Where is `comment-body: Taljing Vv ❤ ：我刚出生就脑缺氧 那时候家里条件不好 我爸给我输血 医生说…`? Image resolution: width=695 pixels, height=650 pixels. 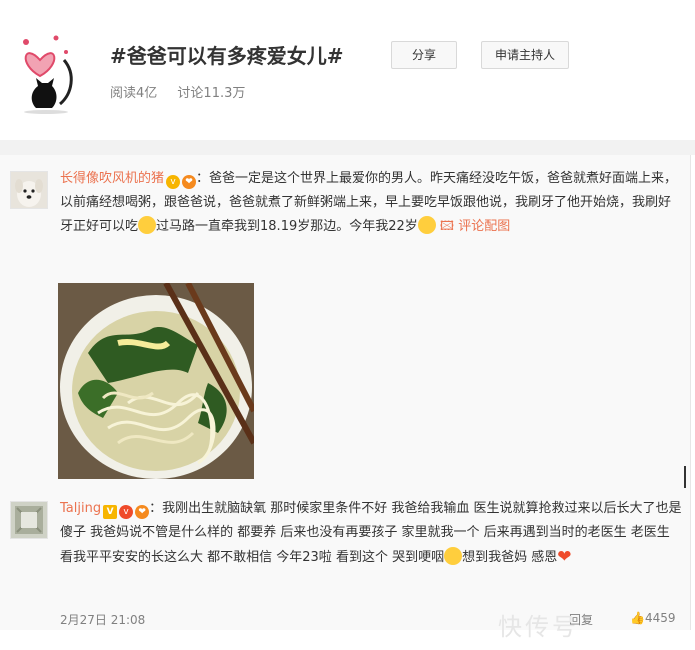
comment-body: Taljing Vv ❤ ：我刚出生就脑缺氧 那时候家里条件不好 我爸给我输血 医生说… is located at coordinates (371, 533).